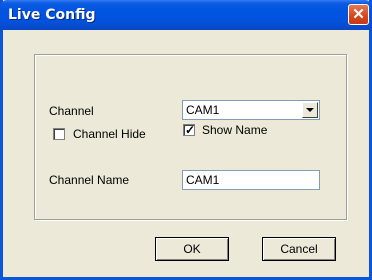 This screenshot has height=280, width=372. What do you see at coordinates (71, 111) in the screenshot?
I see `channel-label: Channel` at bounding box center [71, 111].